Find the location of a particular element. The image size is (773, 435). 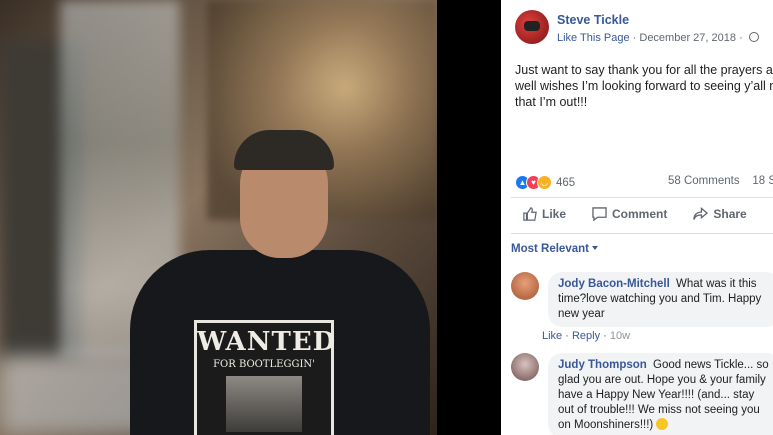

comment-button: Comment is located at coordinates (629, 214).